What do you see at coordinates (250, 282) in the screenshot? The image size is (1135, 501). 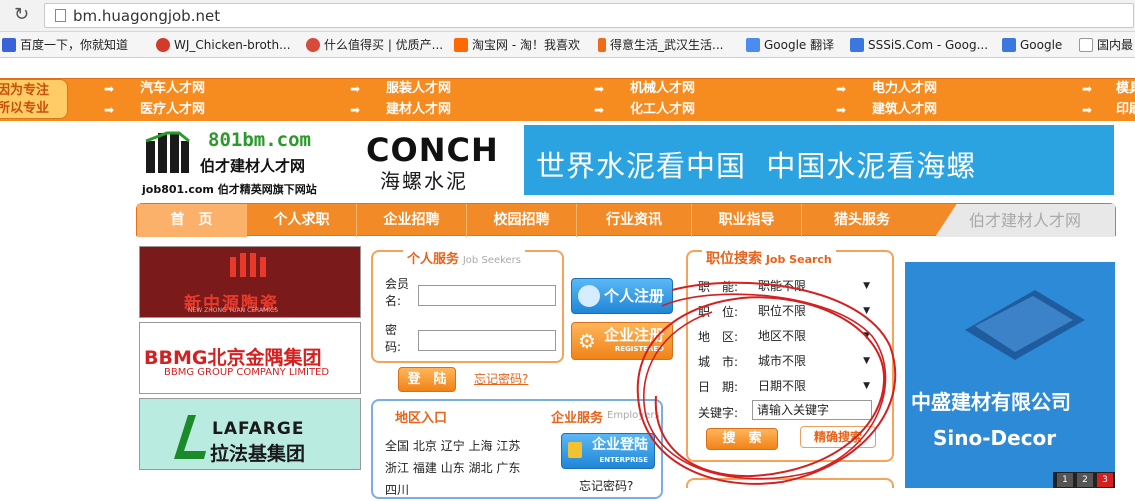 I see `ad-xinzhongyuan: 新中源陶瓷 NEW ZHONG YUAN CERAMICS` at bounding box center [250, 282].